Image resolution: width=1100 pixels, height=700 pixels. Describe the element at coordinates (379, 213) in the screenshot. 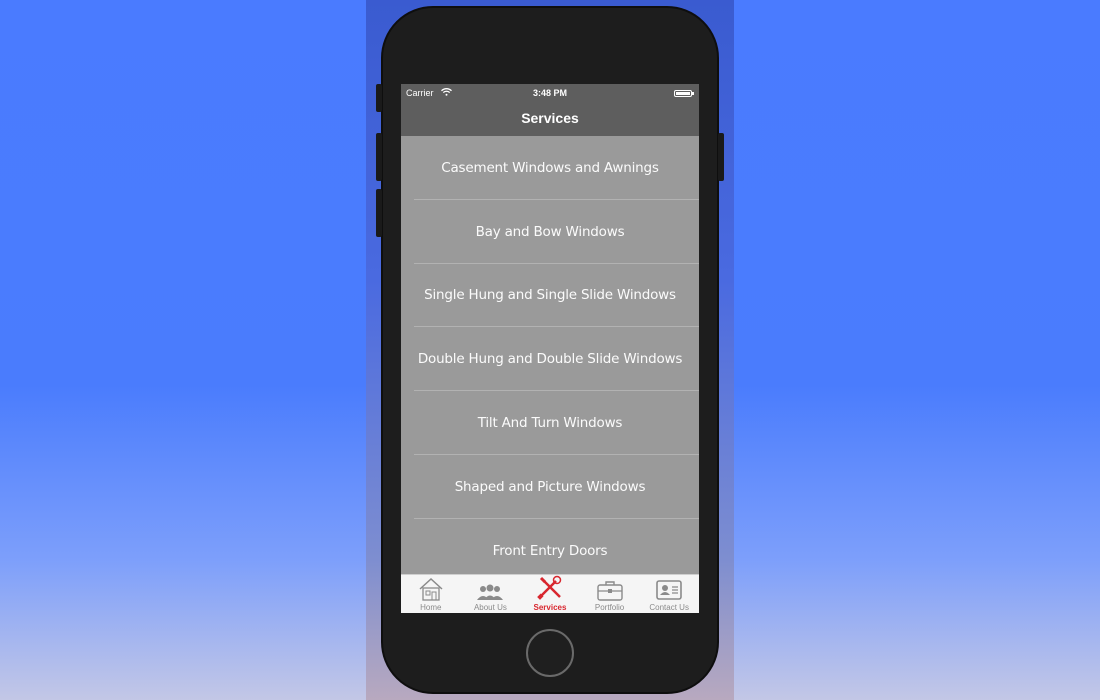

I see `volume-down-button` at that location.